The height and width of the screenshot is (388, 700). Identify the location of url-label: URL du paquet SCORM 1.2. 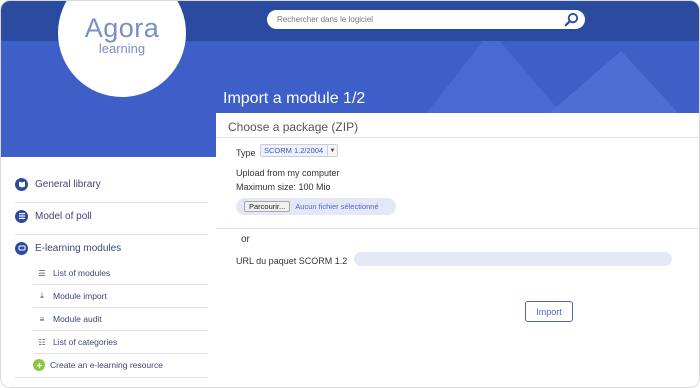
(292, 261).